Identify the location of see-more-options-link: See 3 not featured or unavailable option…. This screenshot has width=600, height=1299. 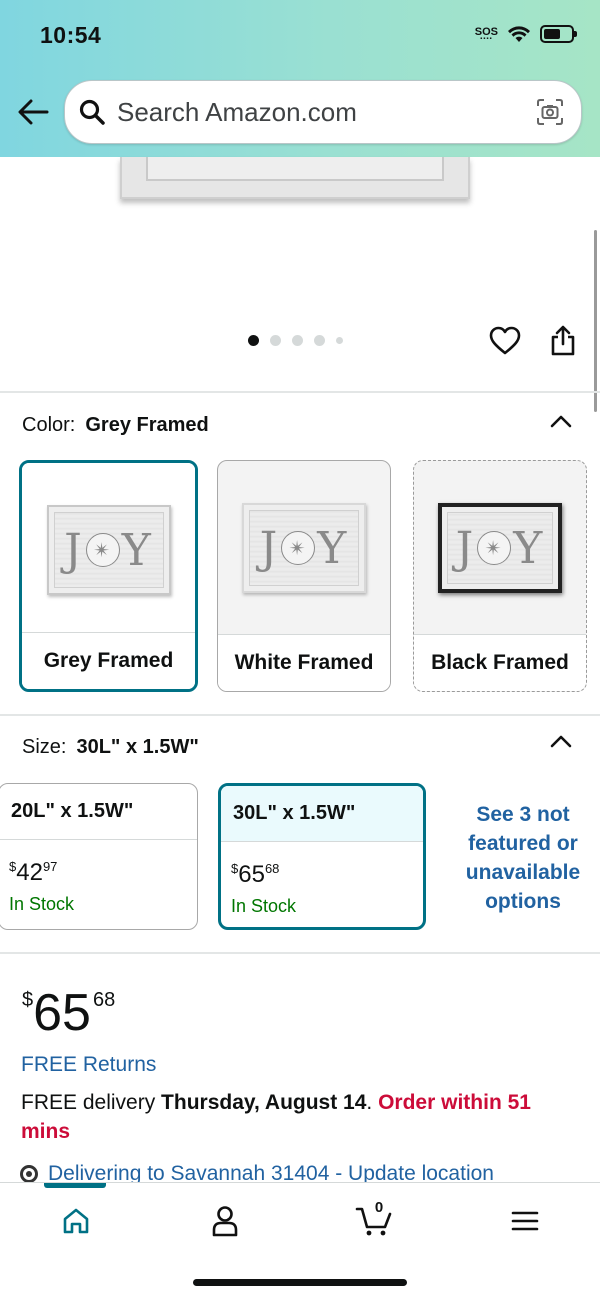
(523, 858).